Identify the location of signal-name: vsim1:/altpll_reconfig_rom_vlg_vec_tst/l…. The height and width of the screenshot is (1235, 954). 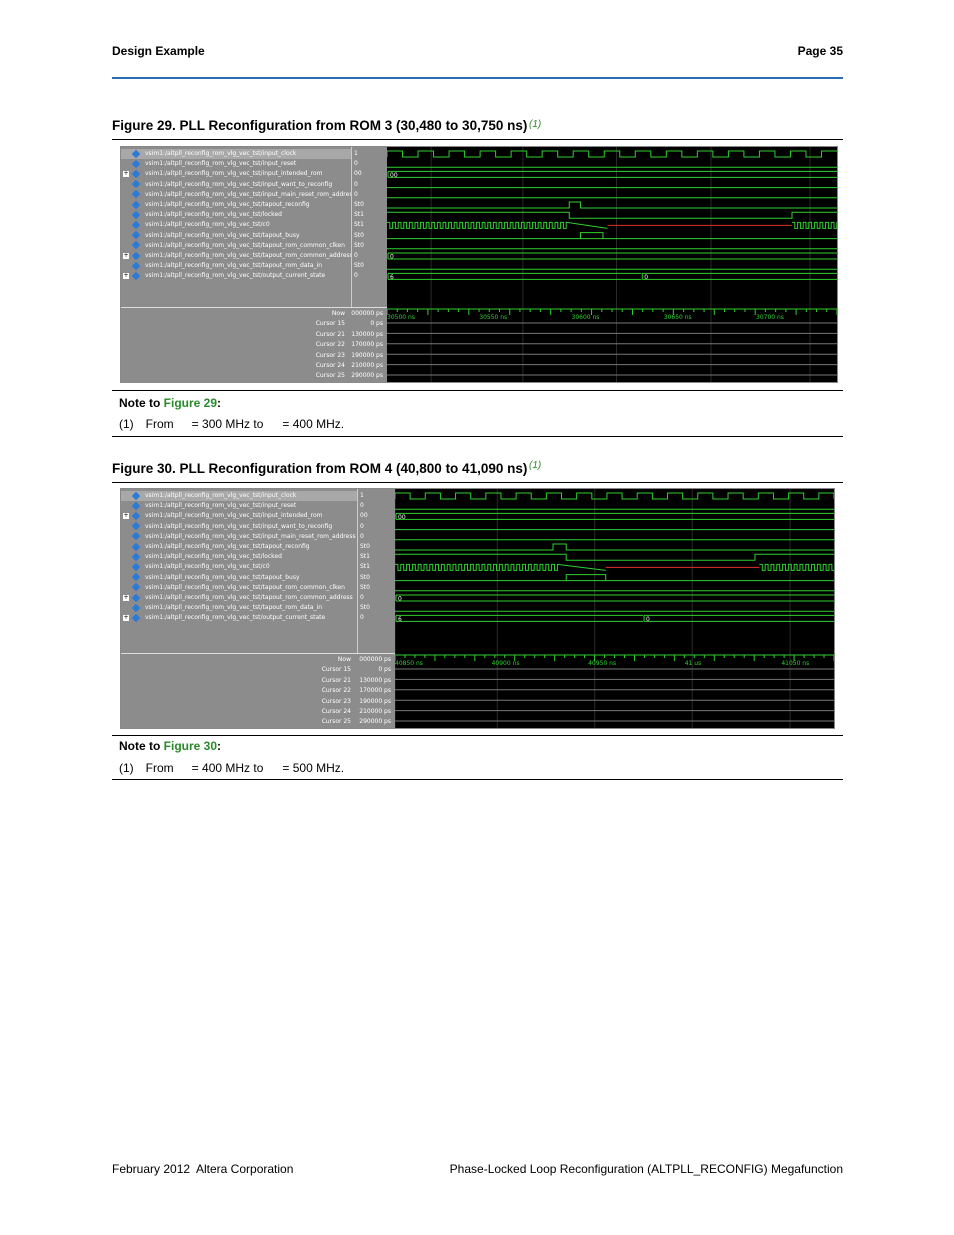
(213, 557).